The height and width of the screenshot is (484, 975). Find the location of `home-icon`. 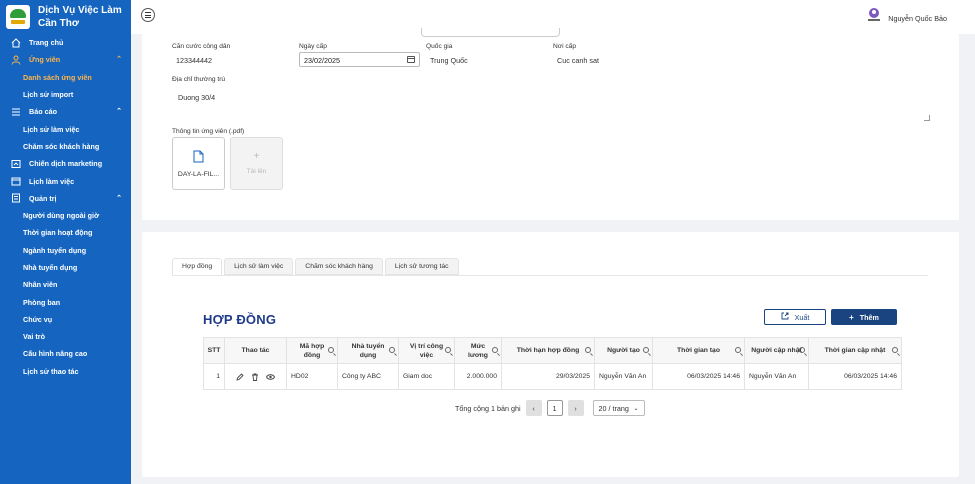

home-icon is located at coordinates (15, 42).